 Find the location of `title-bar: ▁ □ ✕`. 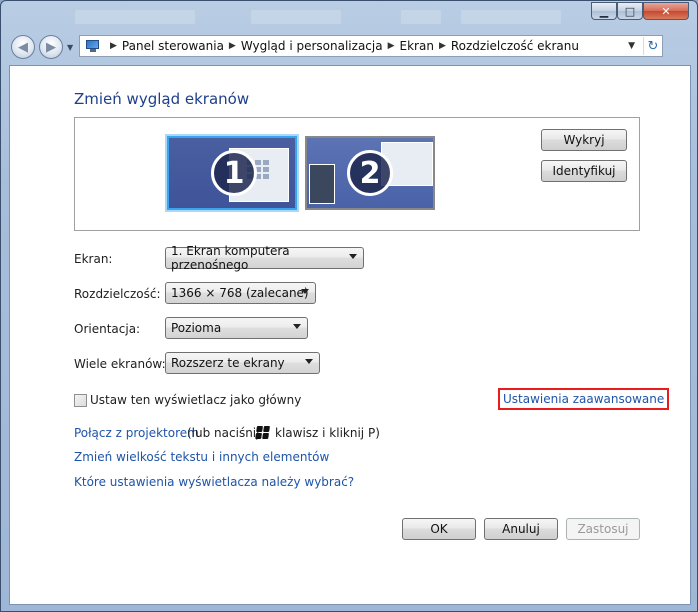

title-bar: ▁ □ ✕ is located at coordinates (349, 16).